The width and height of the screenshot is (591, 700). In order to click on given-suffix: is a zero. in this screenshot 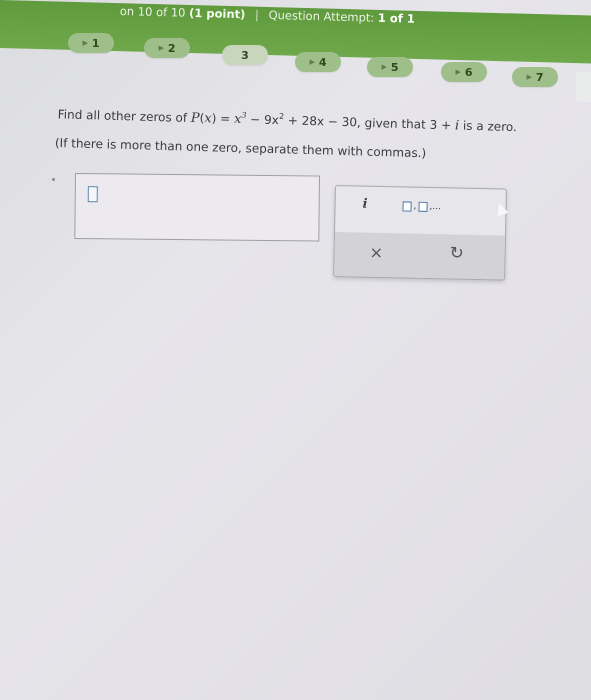, I will do `click(487, 126)`.